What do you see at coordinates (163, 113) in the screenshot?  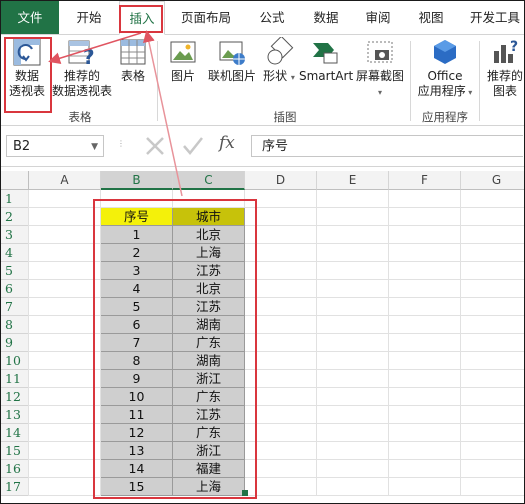 I see `arrow-to-insert-tab` at bounding box center [163, 113].